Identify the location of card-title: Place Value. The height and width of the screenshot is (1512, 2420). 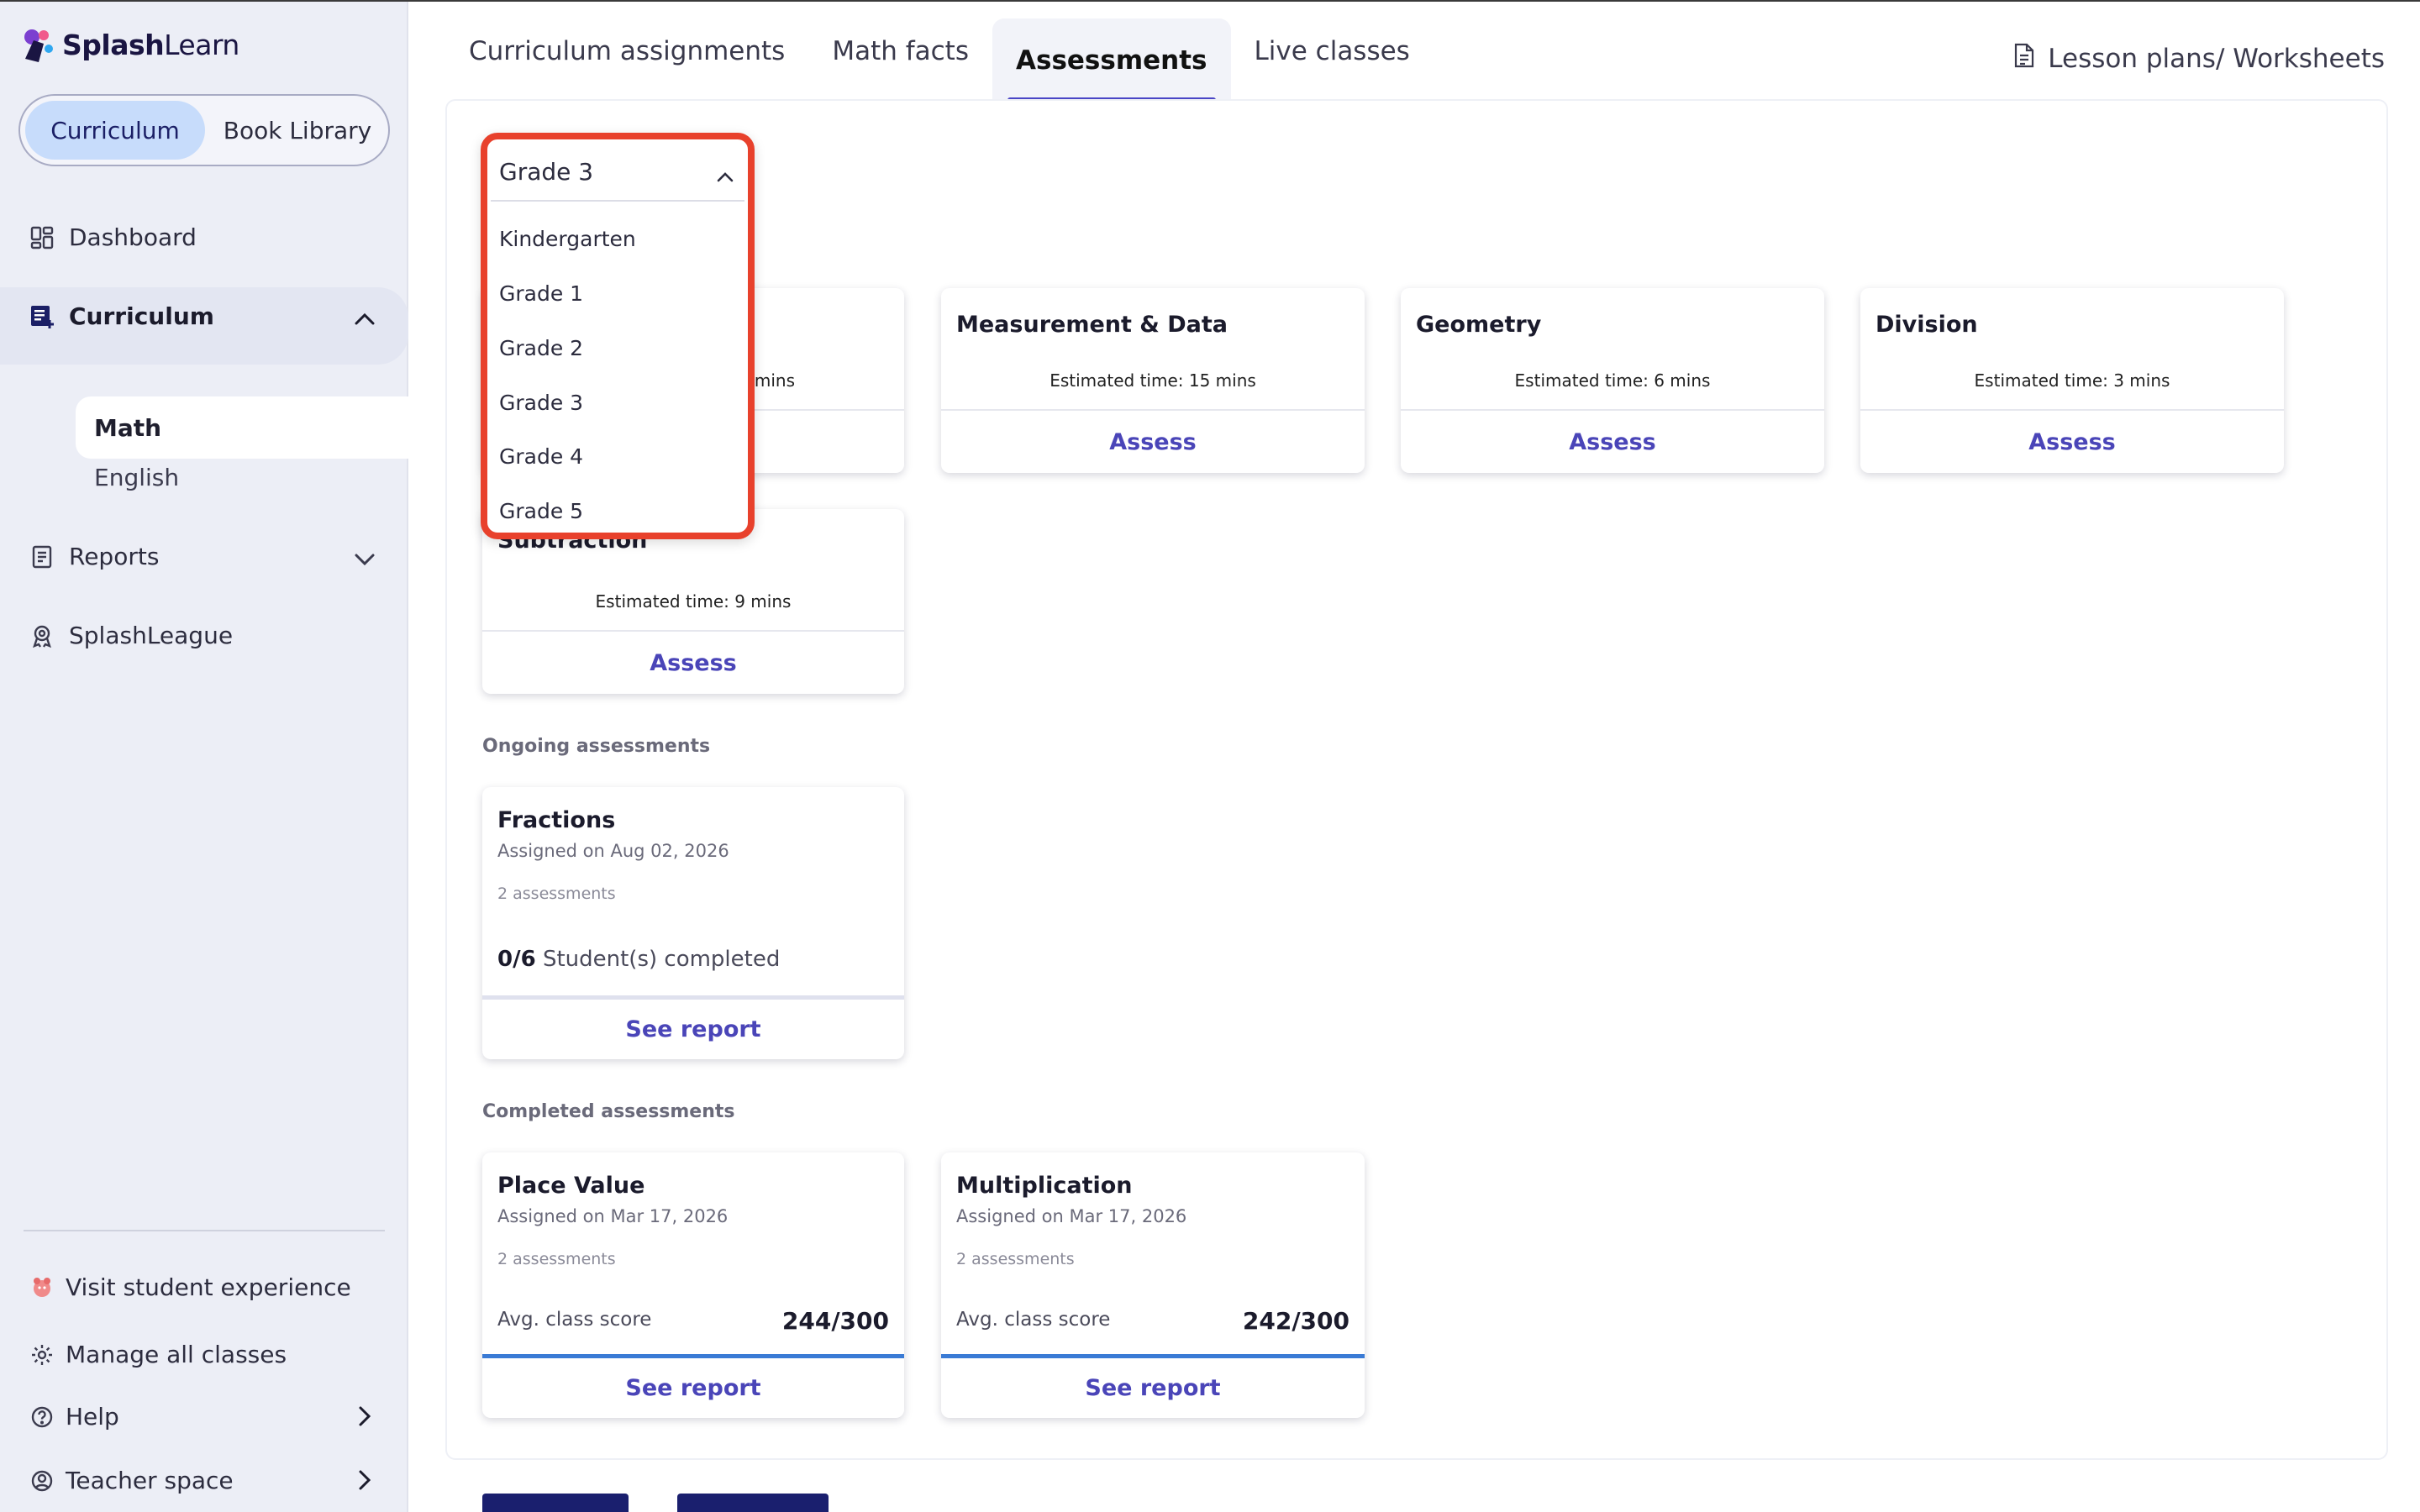
(571, 1186).